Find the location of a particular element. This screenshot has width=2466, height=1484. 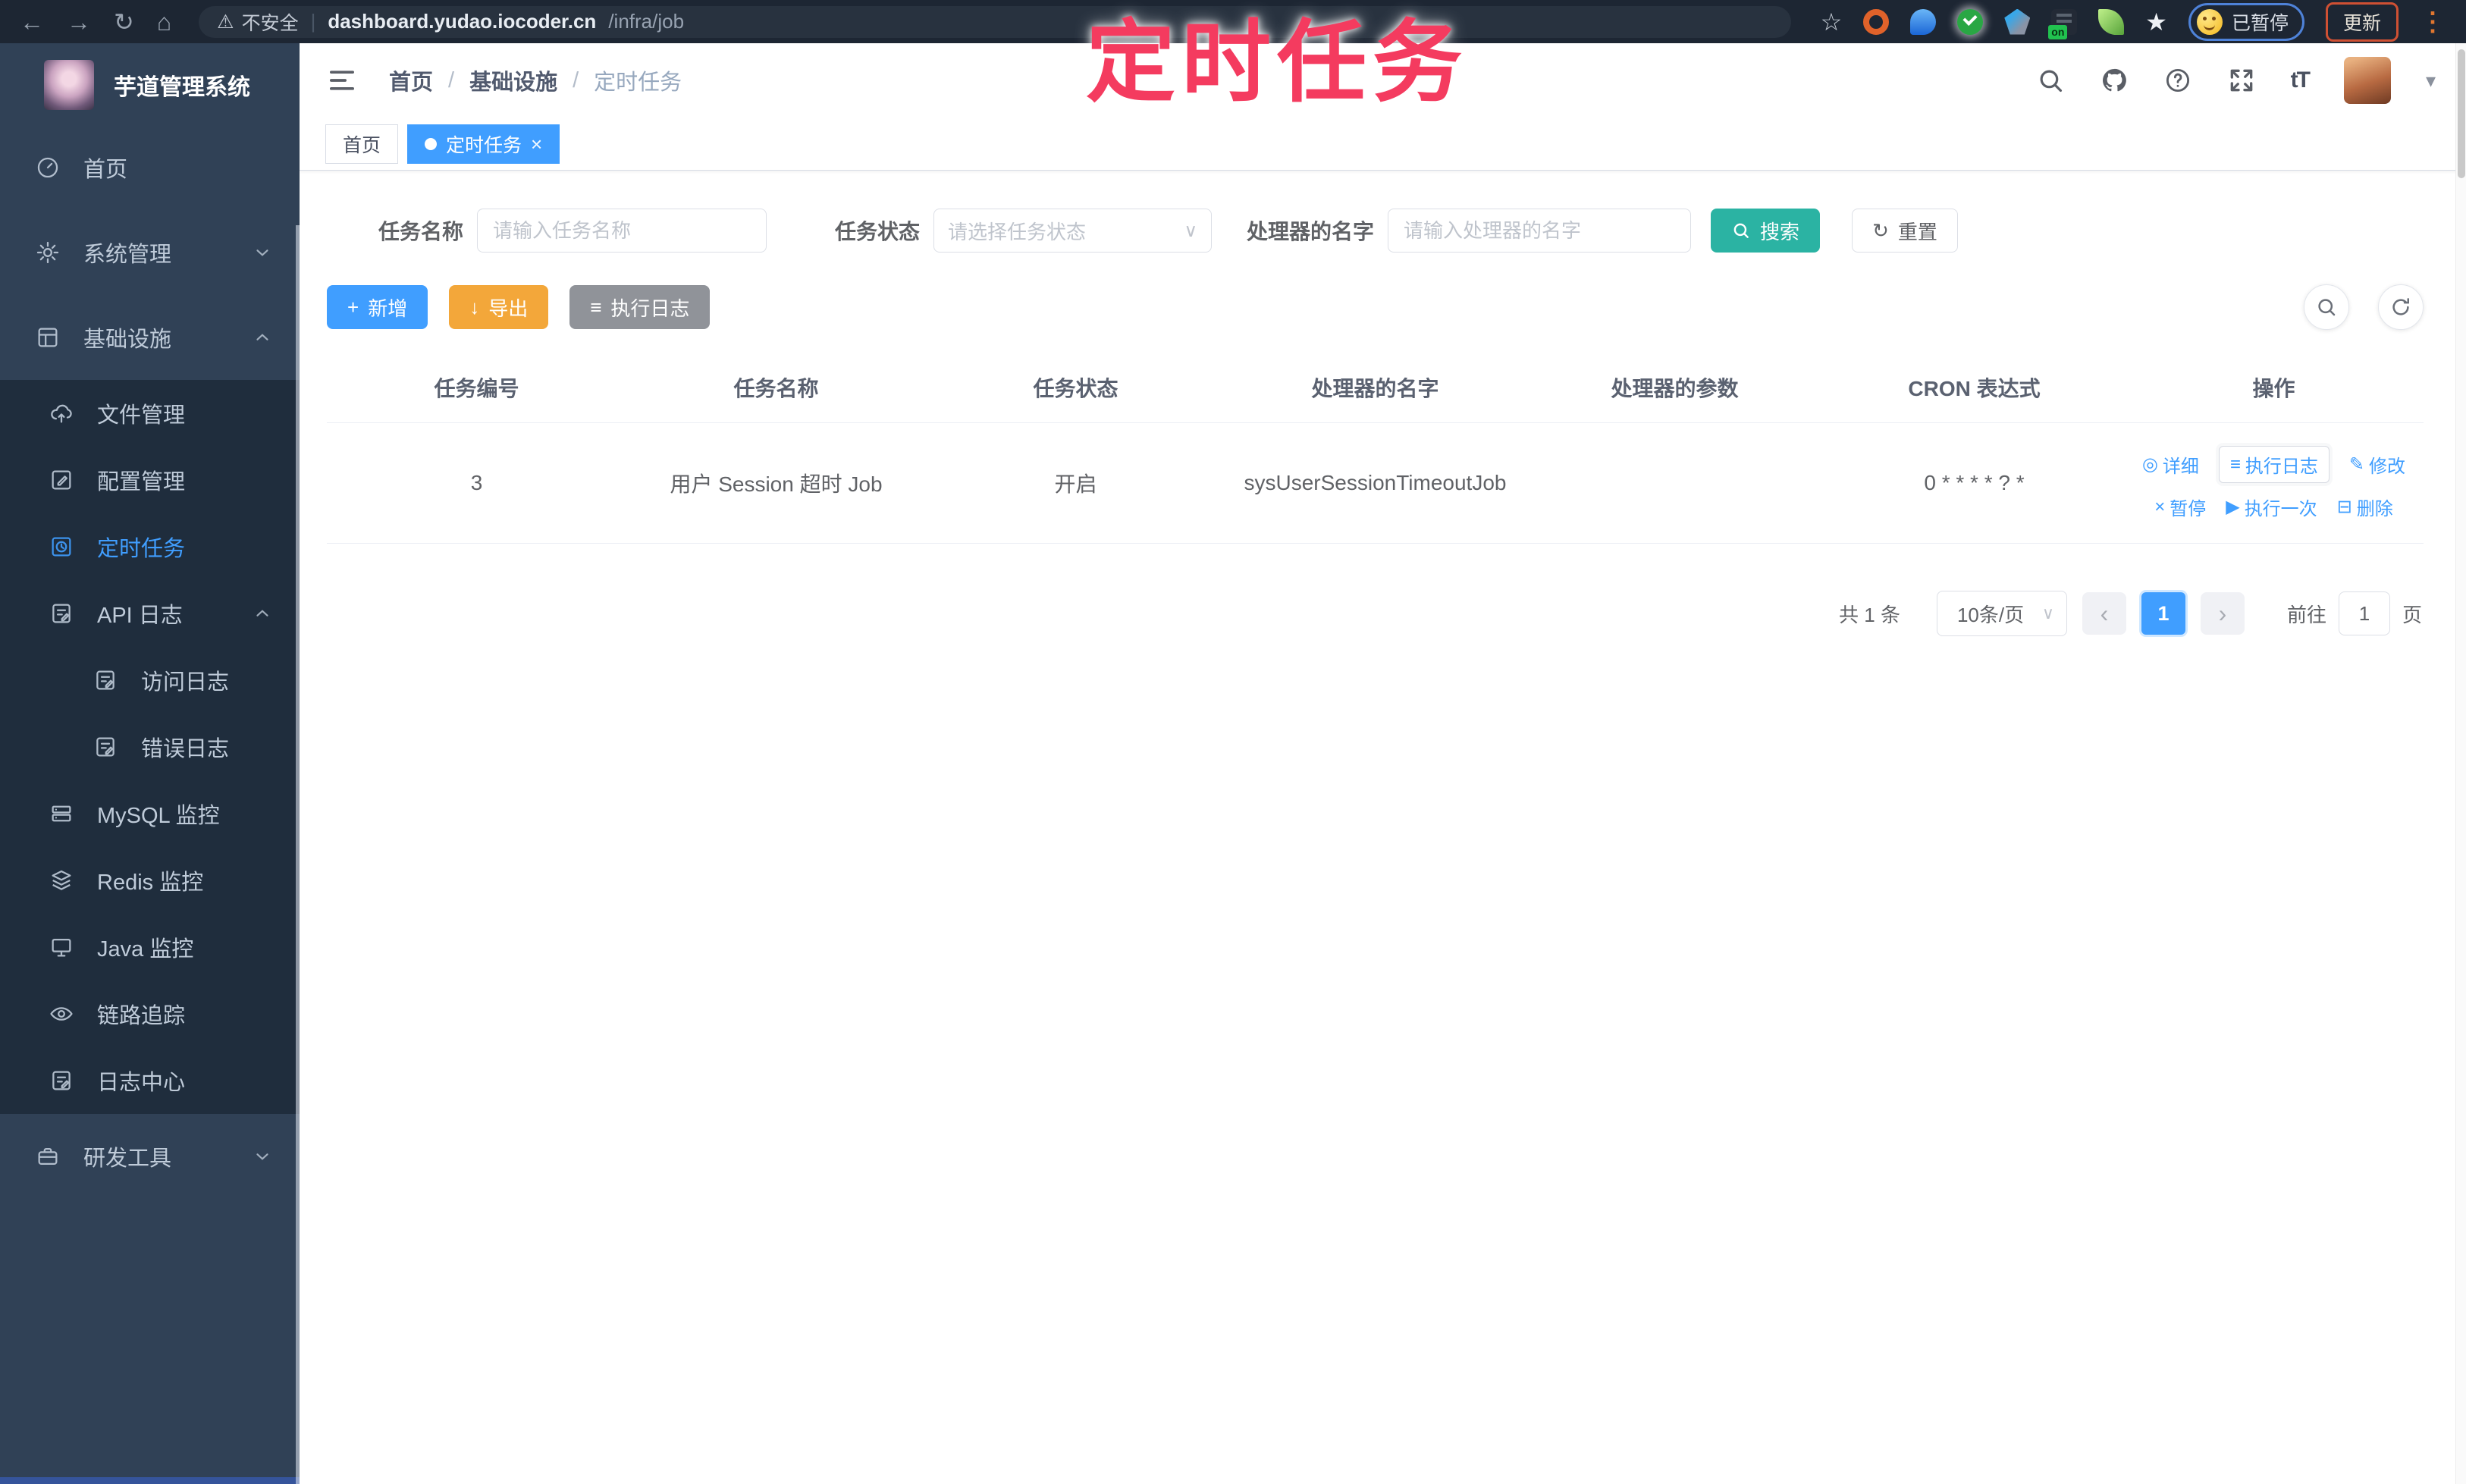

bookmark-star-icon: ☆ is located at coordinates (1832, 22).